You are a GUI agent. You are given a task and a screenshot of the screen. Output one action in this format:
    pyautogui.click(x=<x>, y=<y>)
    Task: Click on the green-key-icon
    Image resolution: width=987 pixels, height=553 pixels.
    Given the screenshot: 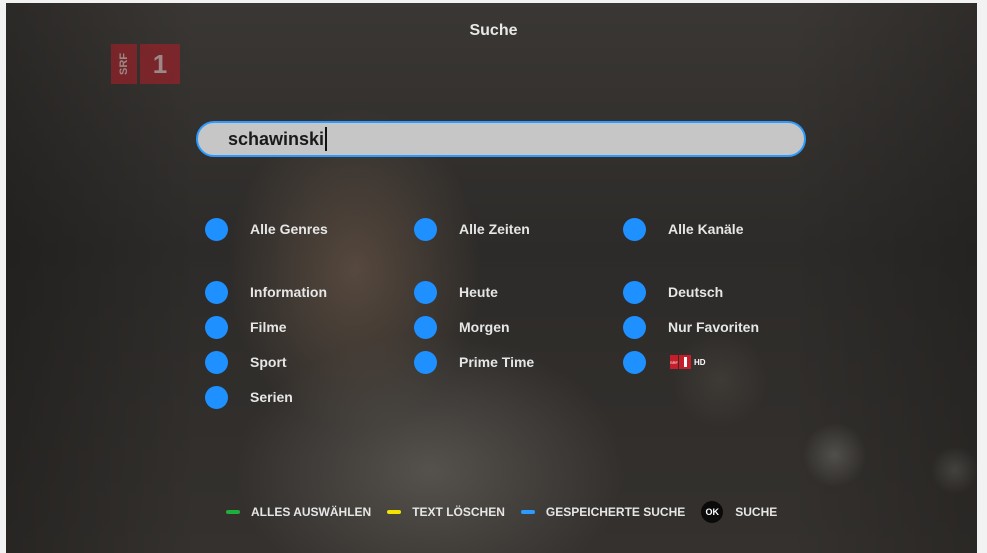 What is the action you would take?
    pyautogui.click(x=233, y=512)
    